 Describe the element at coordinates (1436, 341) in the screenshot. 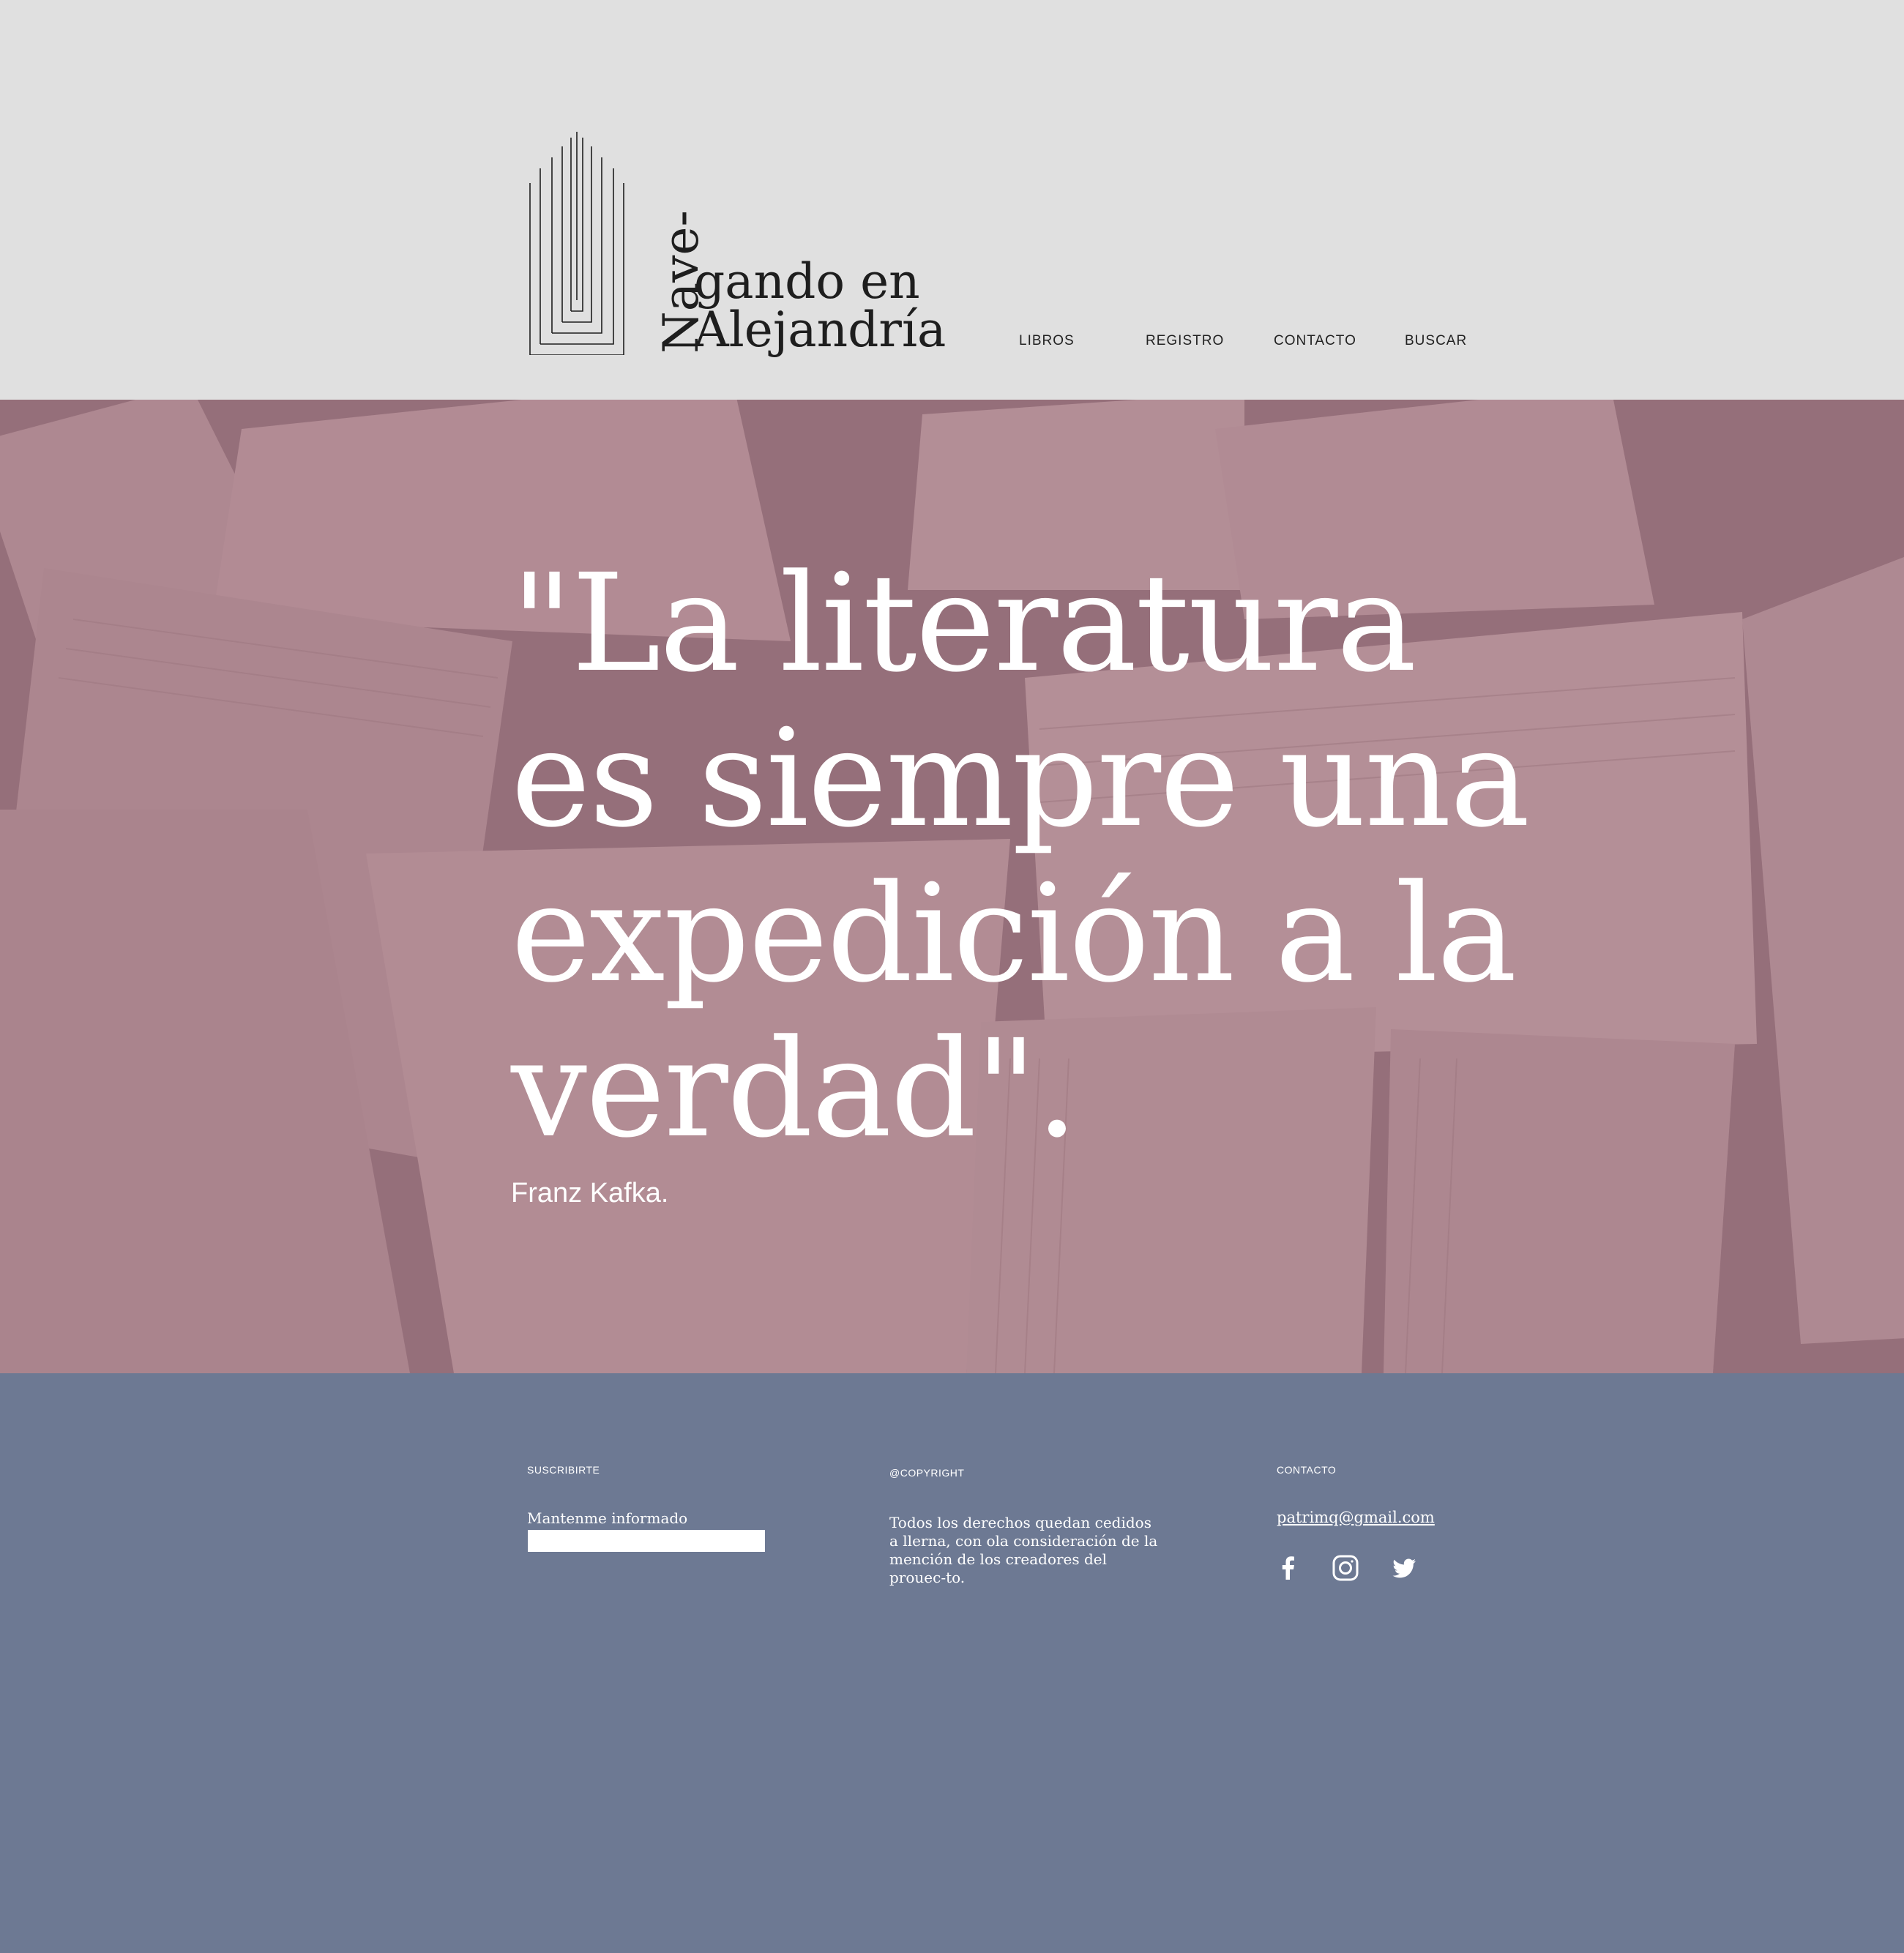

I see `nav-buscar: BUSCAR` at that location.